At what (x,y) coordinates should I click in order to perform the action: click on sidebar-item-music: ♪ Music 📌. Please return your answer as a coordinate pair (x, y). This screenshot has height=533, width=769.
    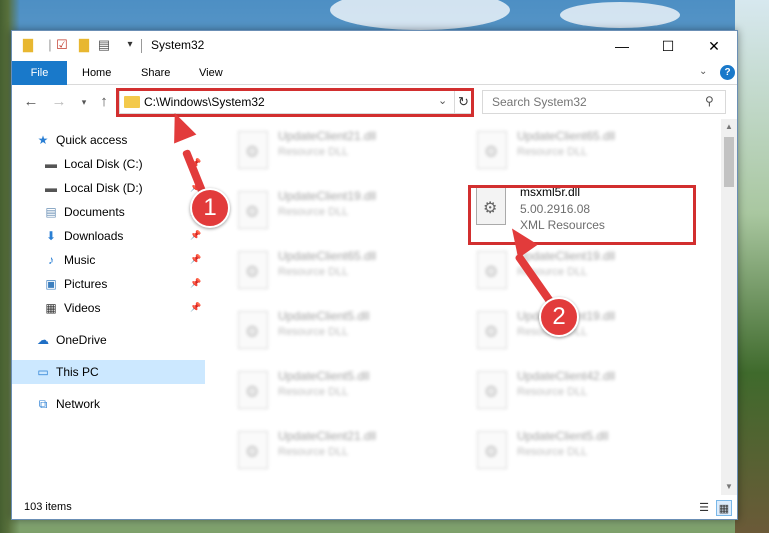
    Looking at the image, I should click on (108, 260).